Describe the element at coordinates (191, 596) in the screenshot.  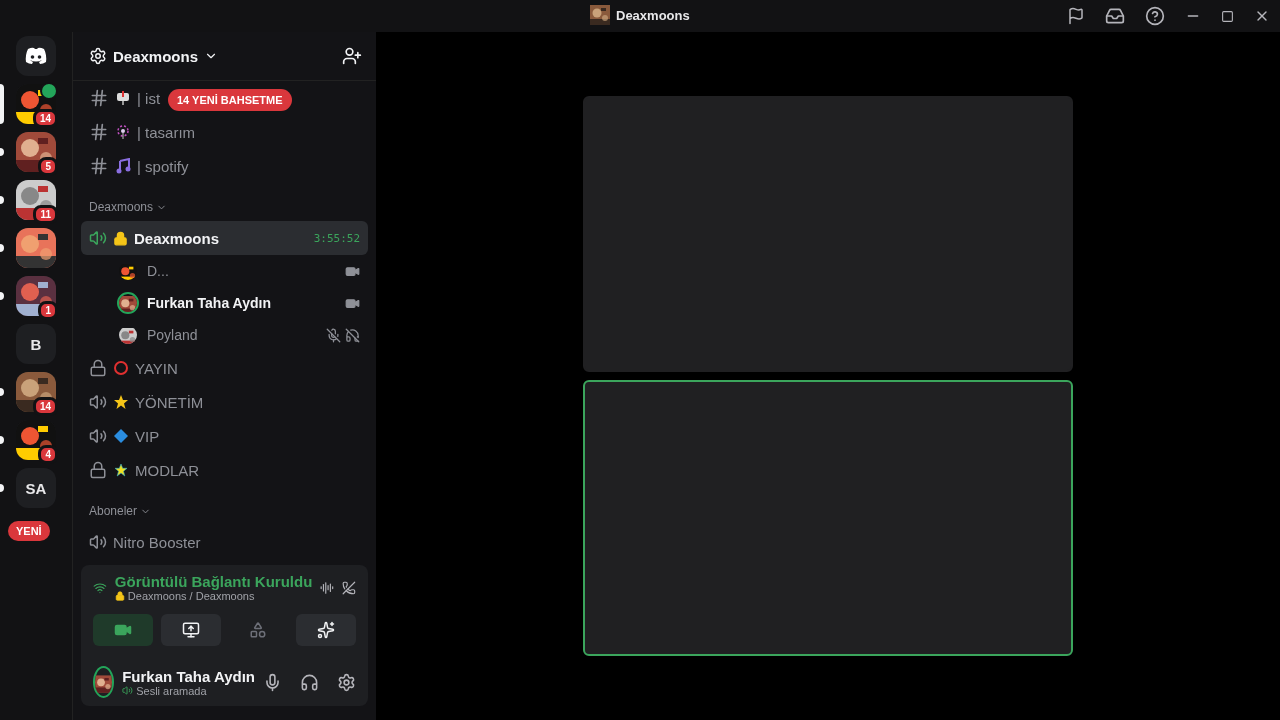
I see `channel-location: Deaxmoons / Deaxmoons` at that location.